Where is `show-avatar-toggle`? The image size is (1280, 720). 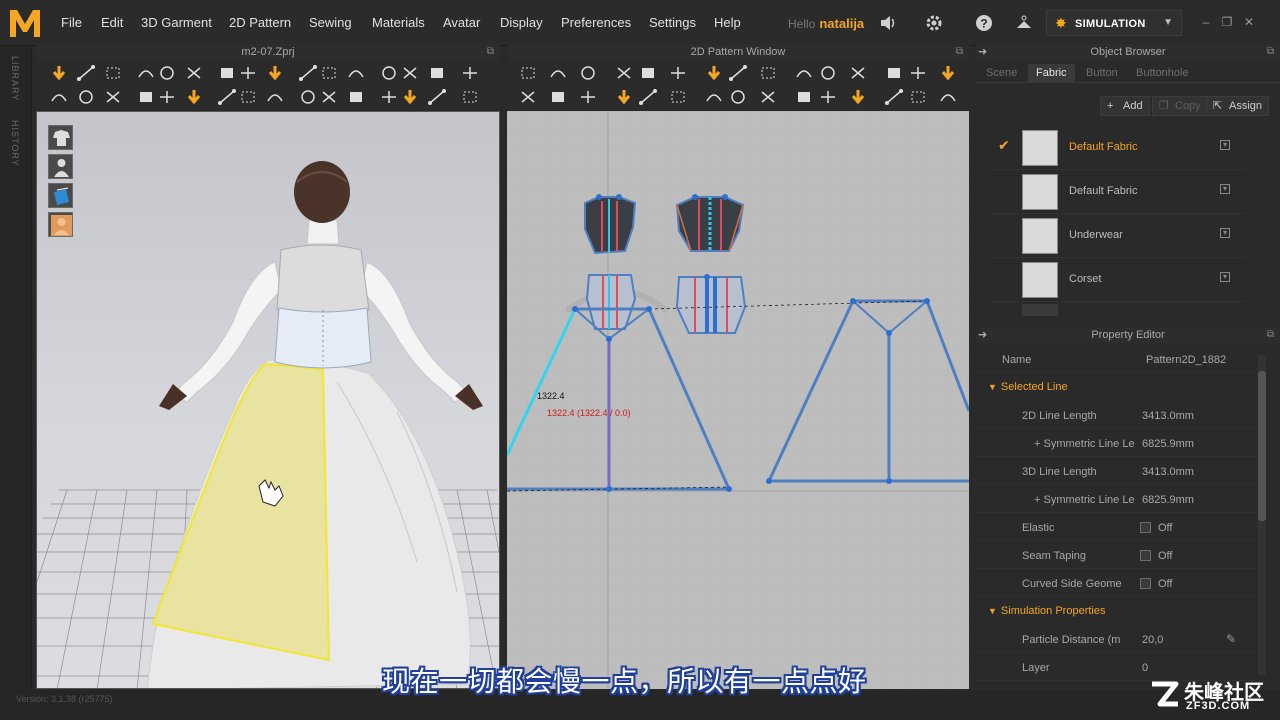 show-avatar-toggle is located at coordinates (60, 166).